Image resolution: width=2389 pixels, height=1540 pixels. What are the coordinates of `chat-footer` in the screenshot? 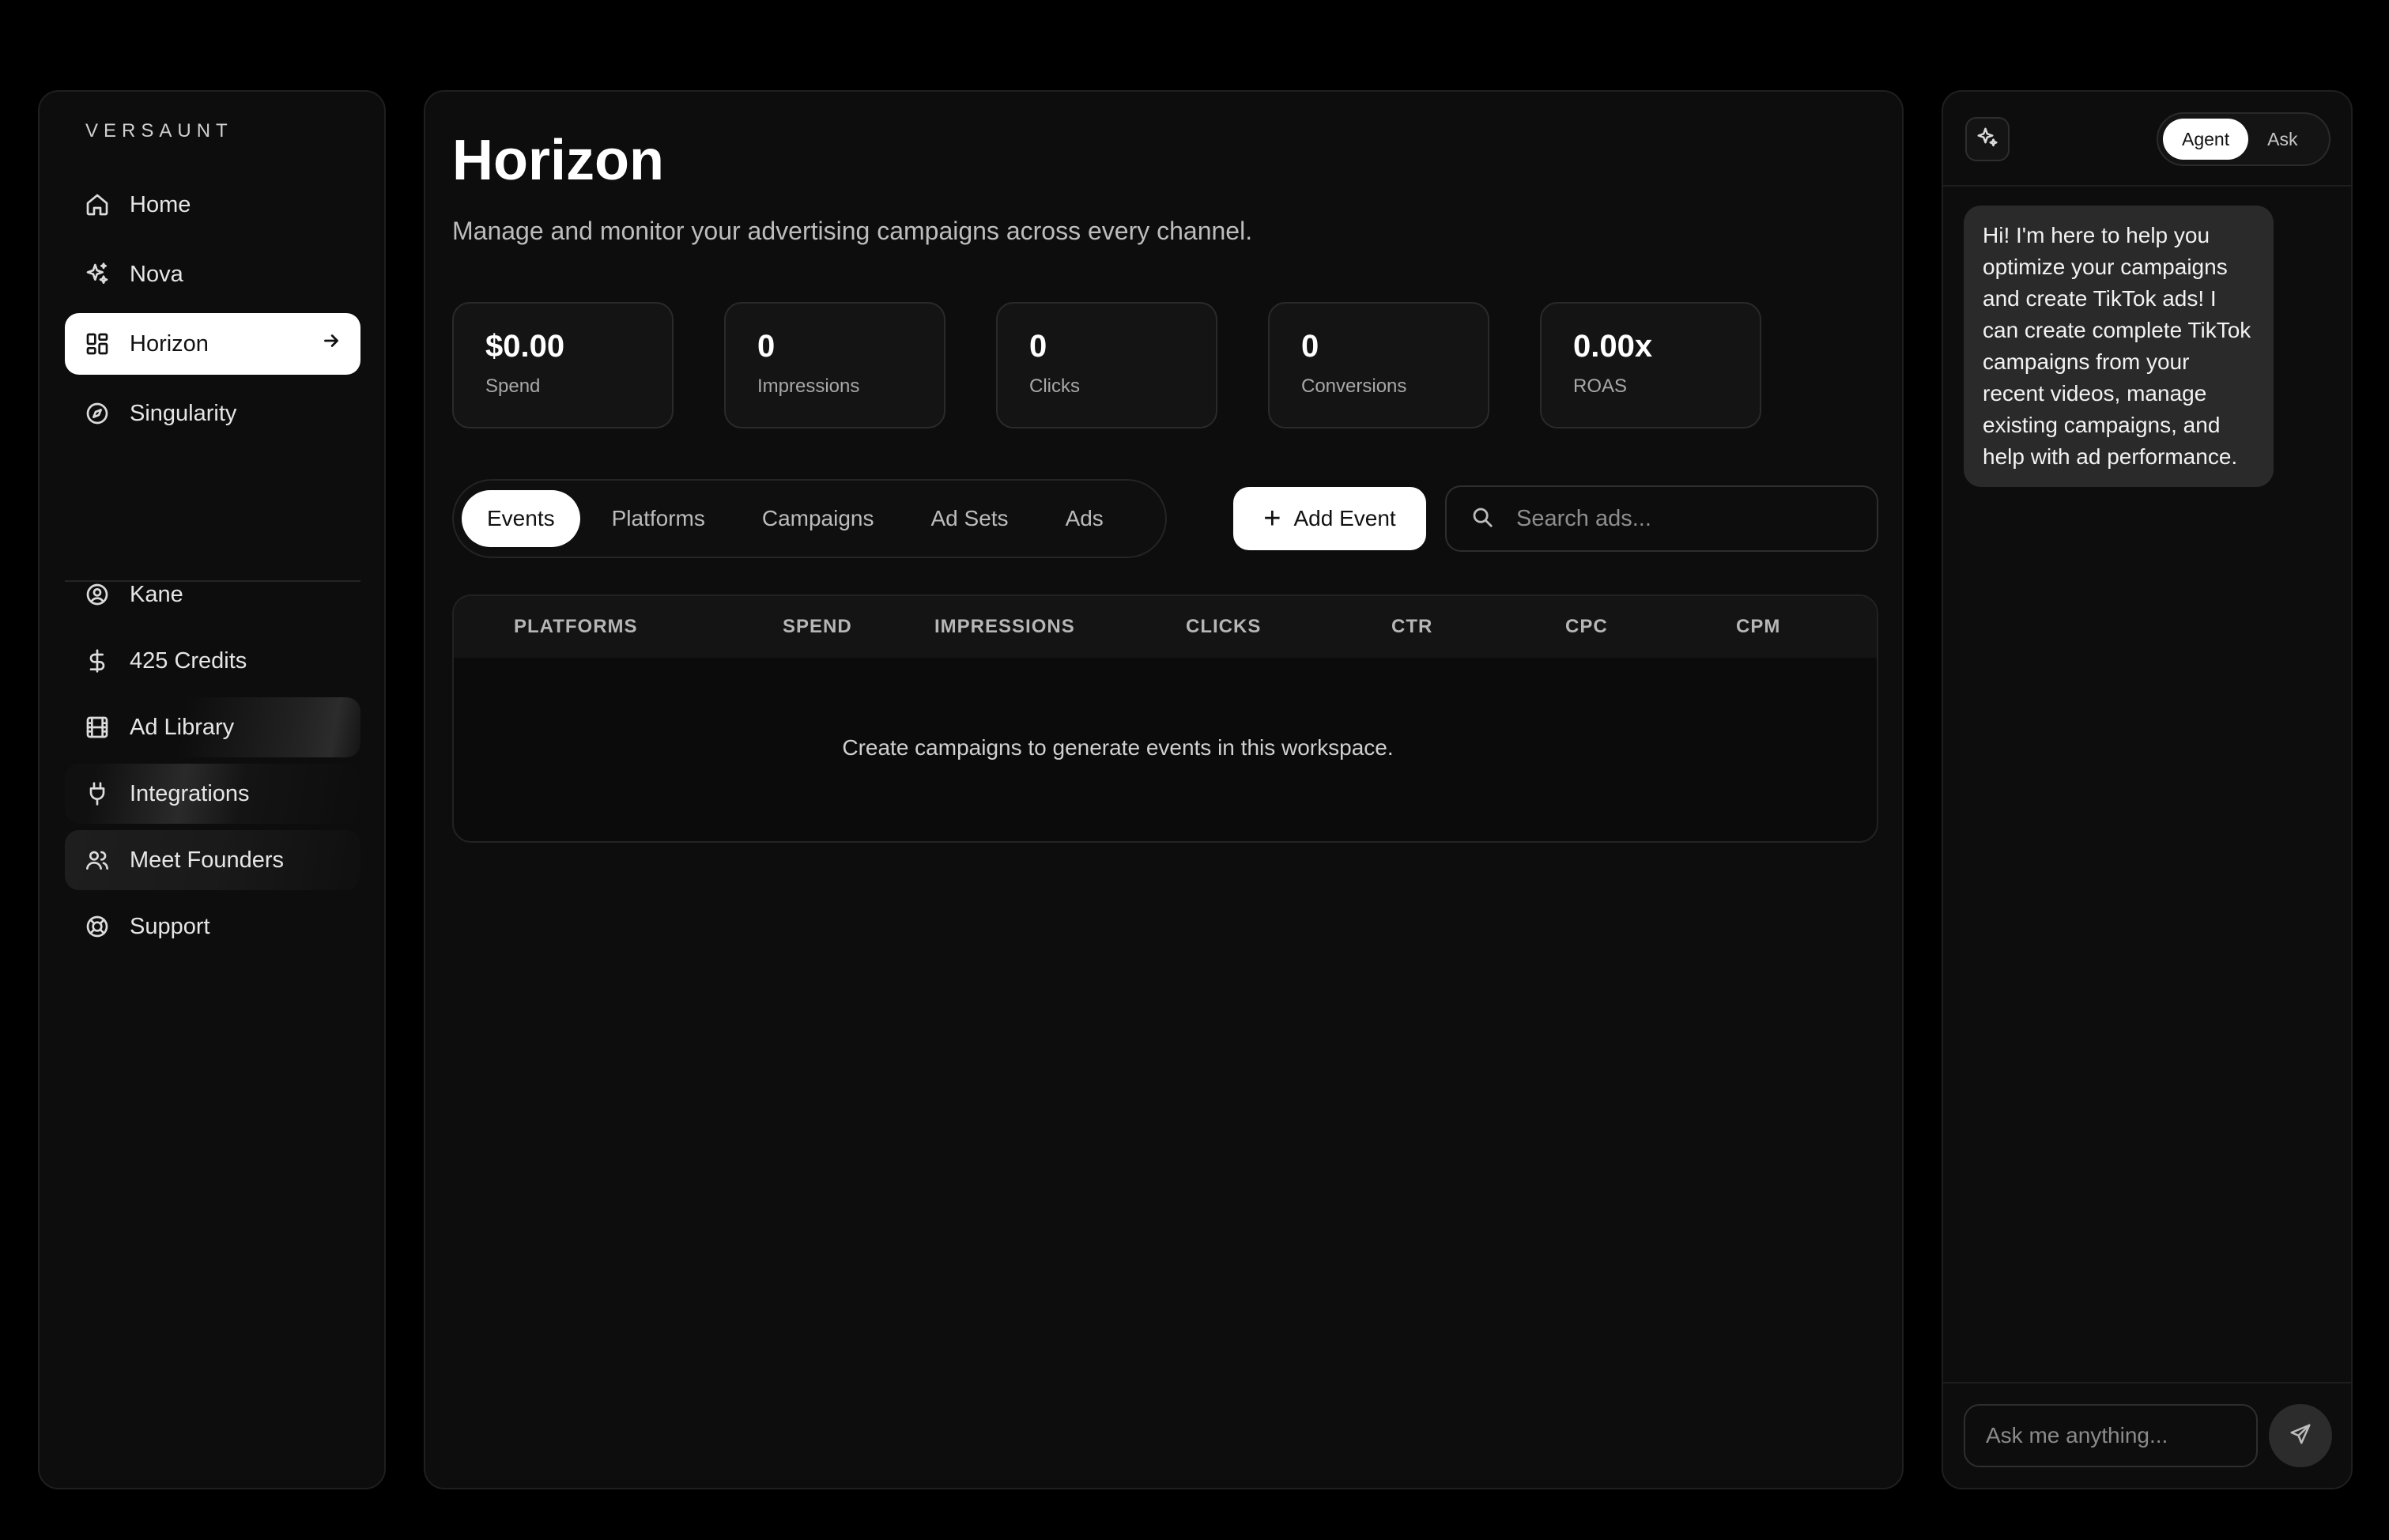 It's located at (2147, 1435).